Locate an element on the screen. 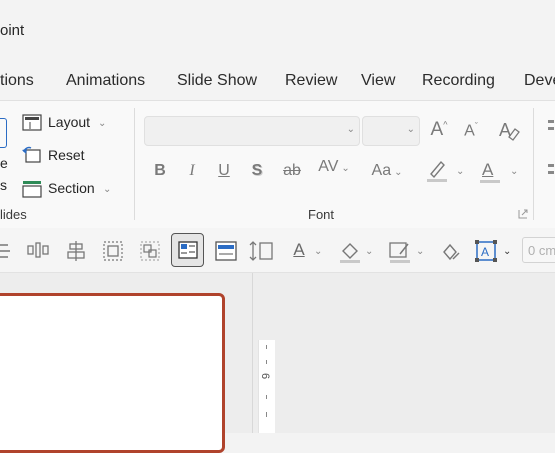 This screenshot has height=453, width=555. distribute-icon is located at coordinates (38, 250).